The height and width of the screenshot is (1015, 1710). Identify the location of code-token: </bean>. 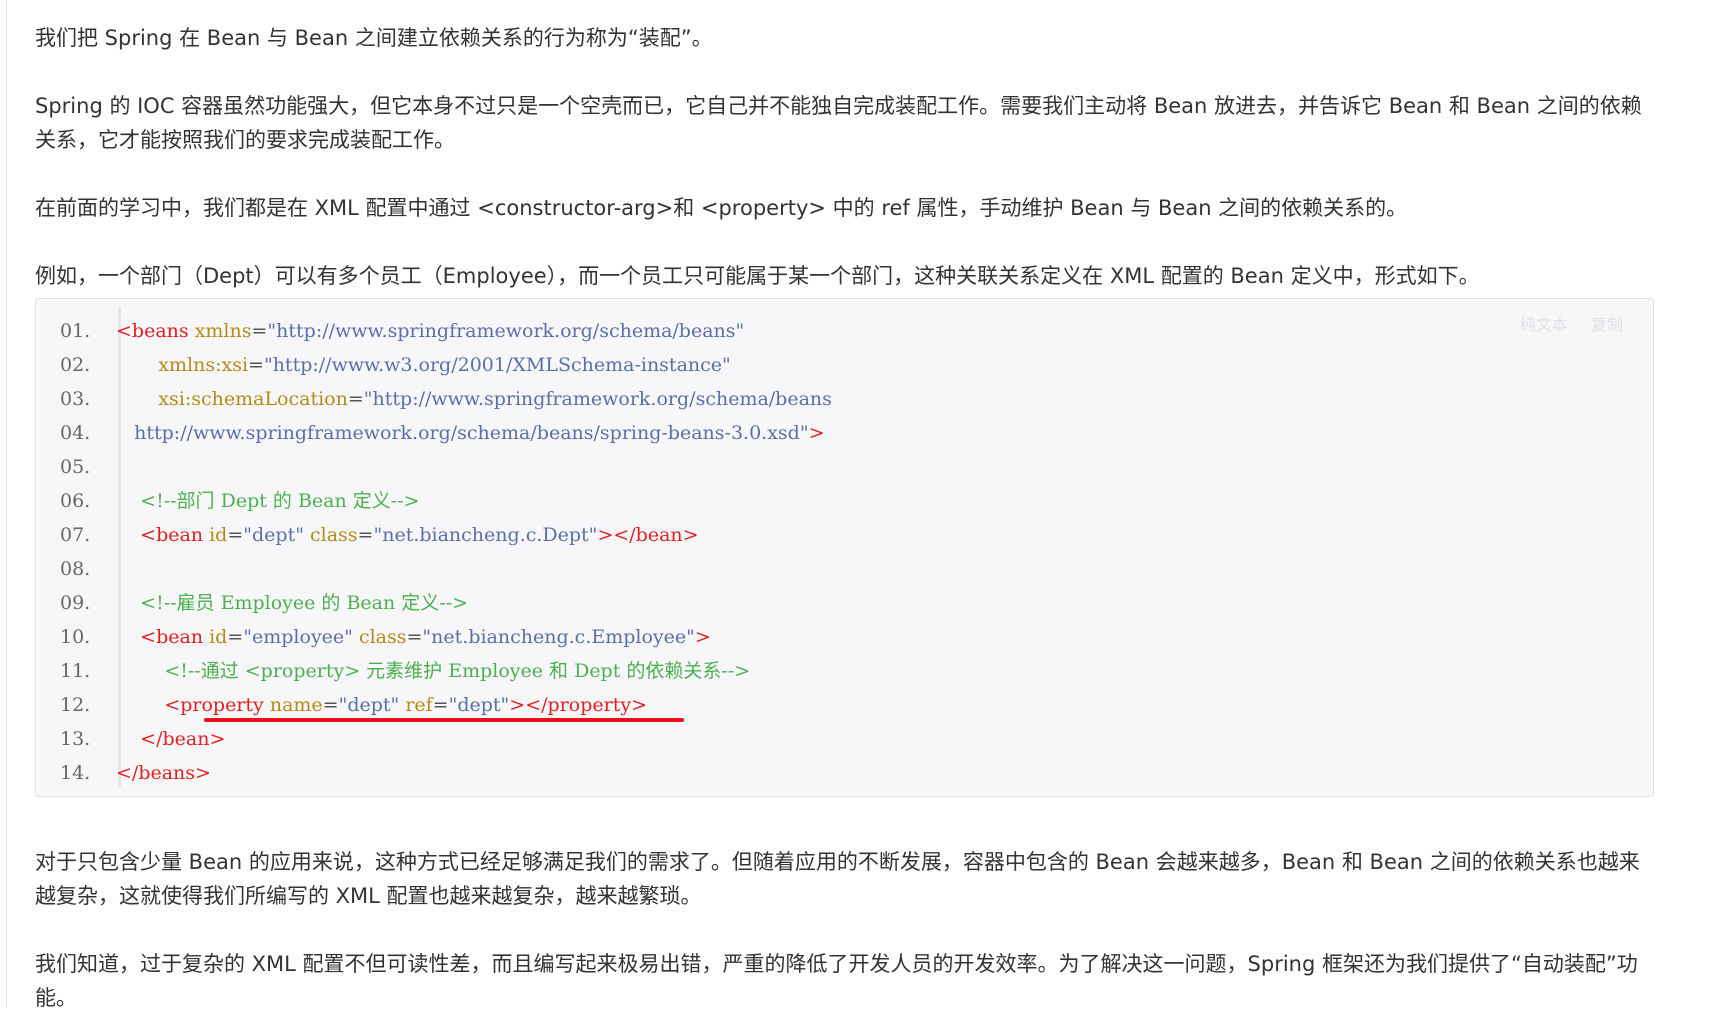
(171, 739).